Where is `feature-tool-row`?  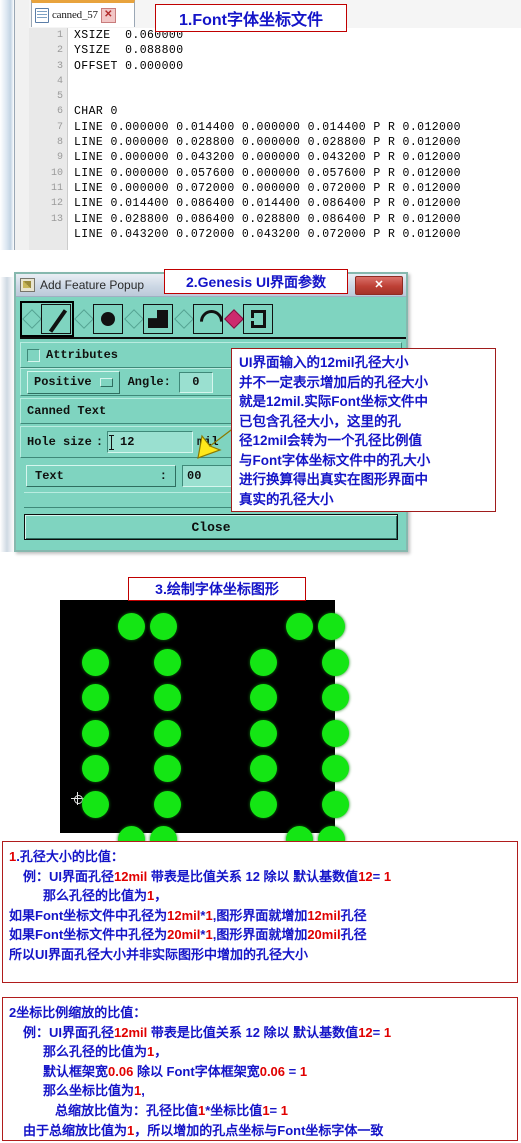 feature-tool-row is located at coordinates (165, 319).